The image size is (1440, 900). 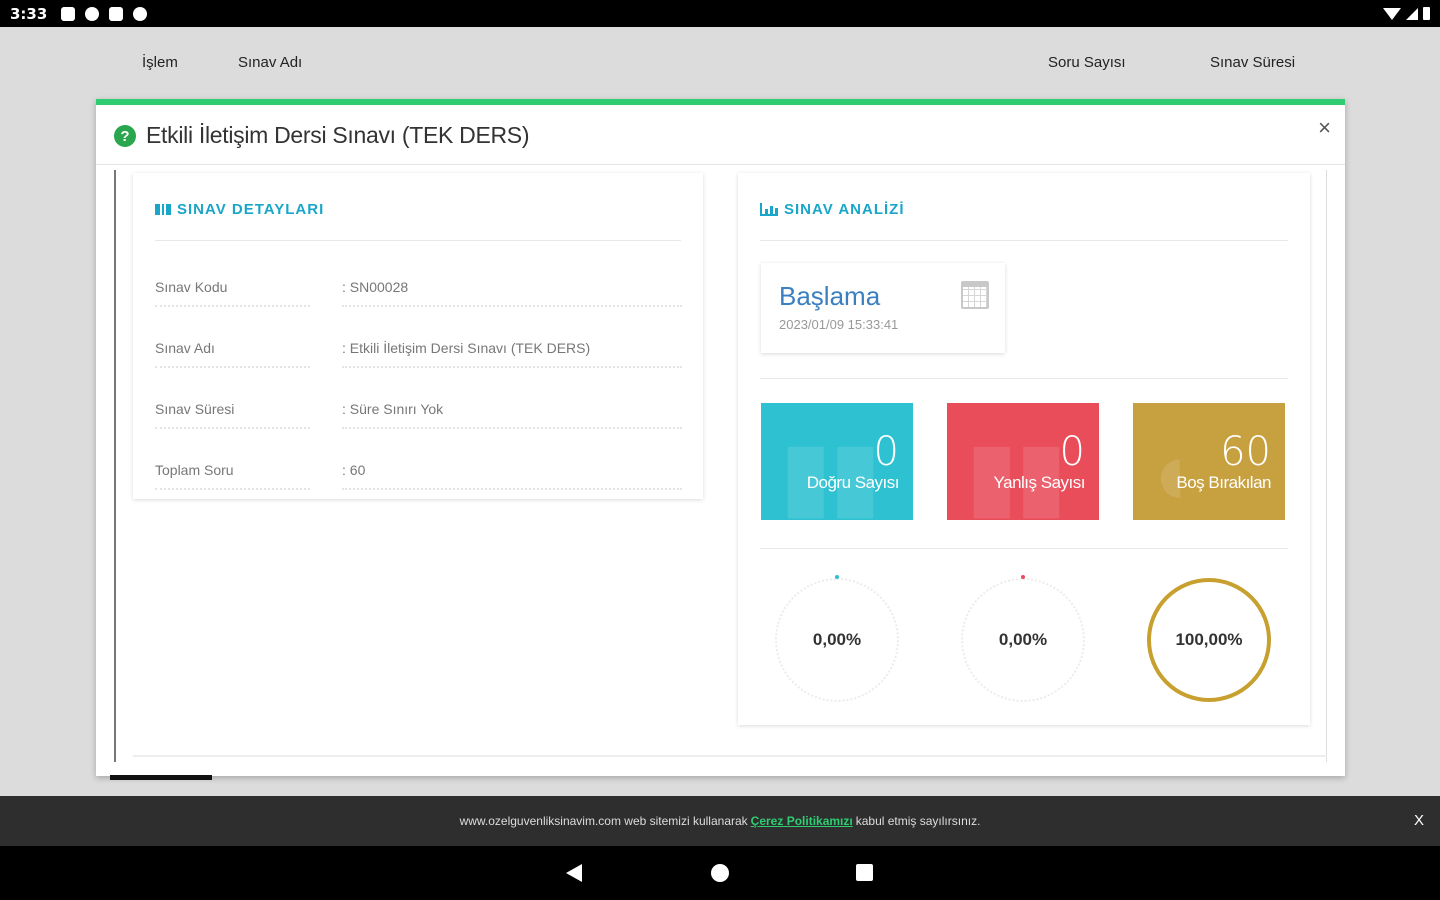 What do you see at coordinates (232, 293) in the screenshot?
I see `detail-label: Sınav Kodu` at bounding box center [232, 293].